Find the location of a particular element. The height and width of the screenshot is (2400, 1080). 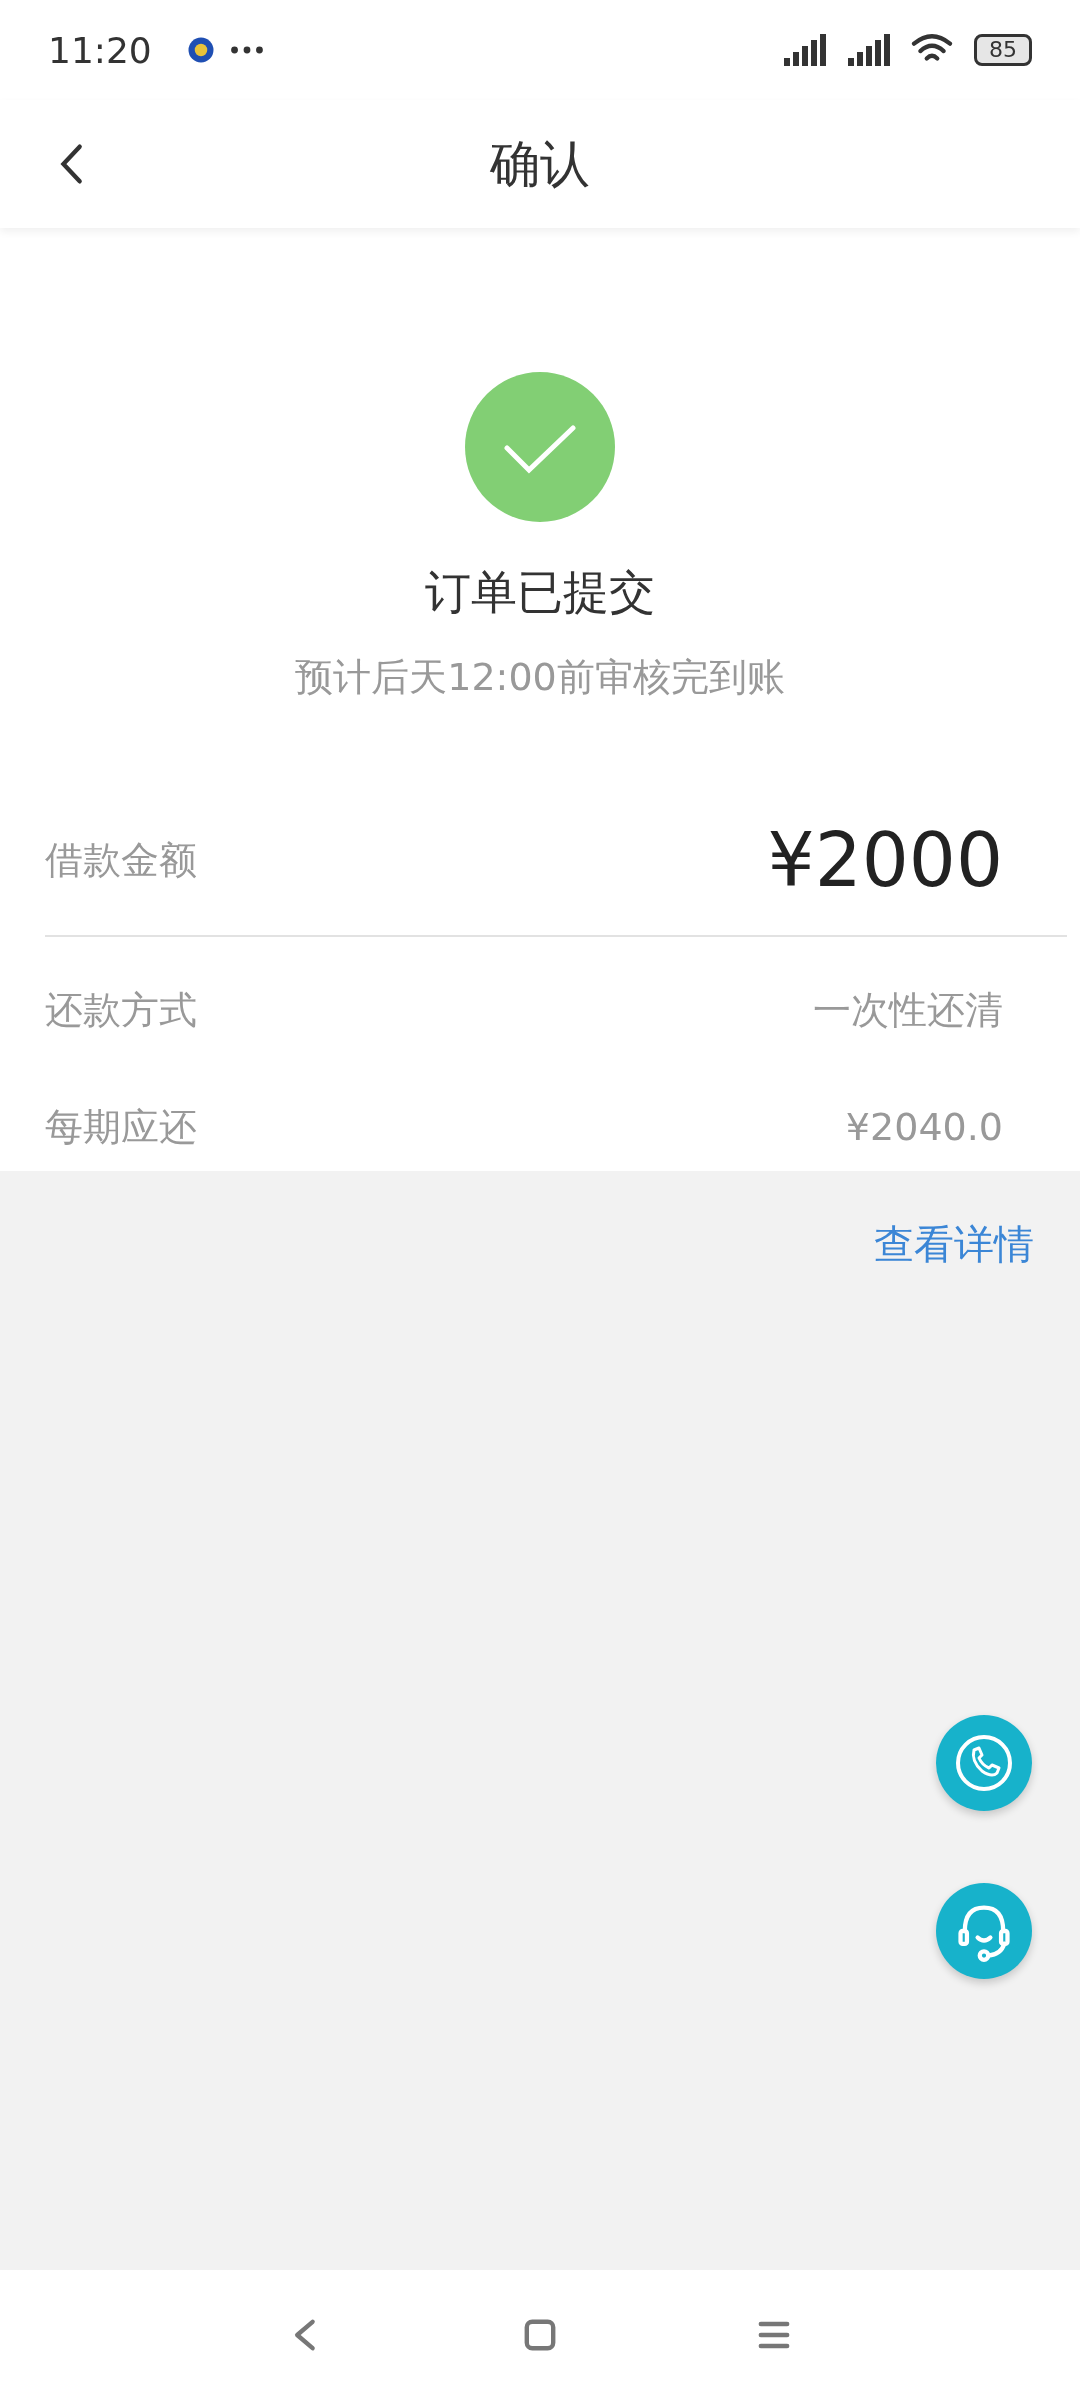

battery-icon: 85 is located at coordinates (1003, 50).